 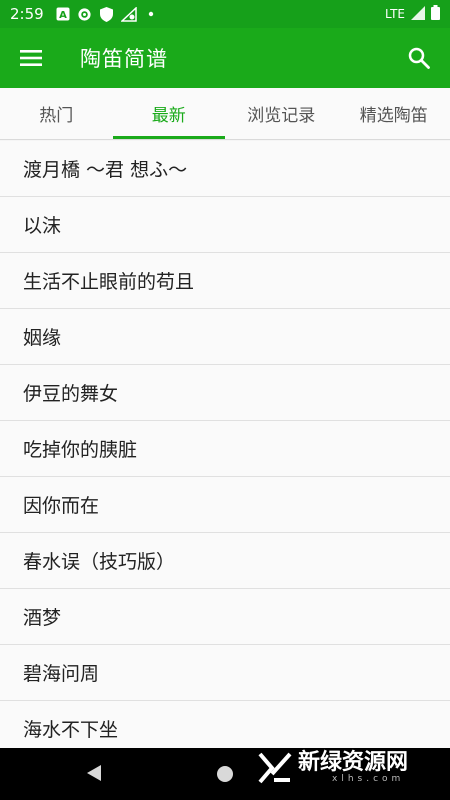 I want to click on gear-icon, so click(x=85, y=14).